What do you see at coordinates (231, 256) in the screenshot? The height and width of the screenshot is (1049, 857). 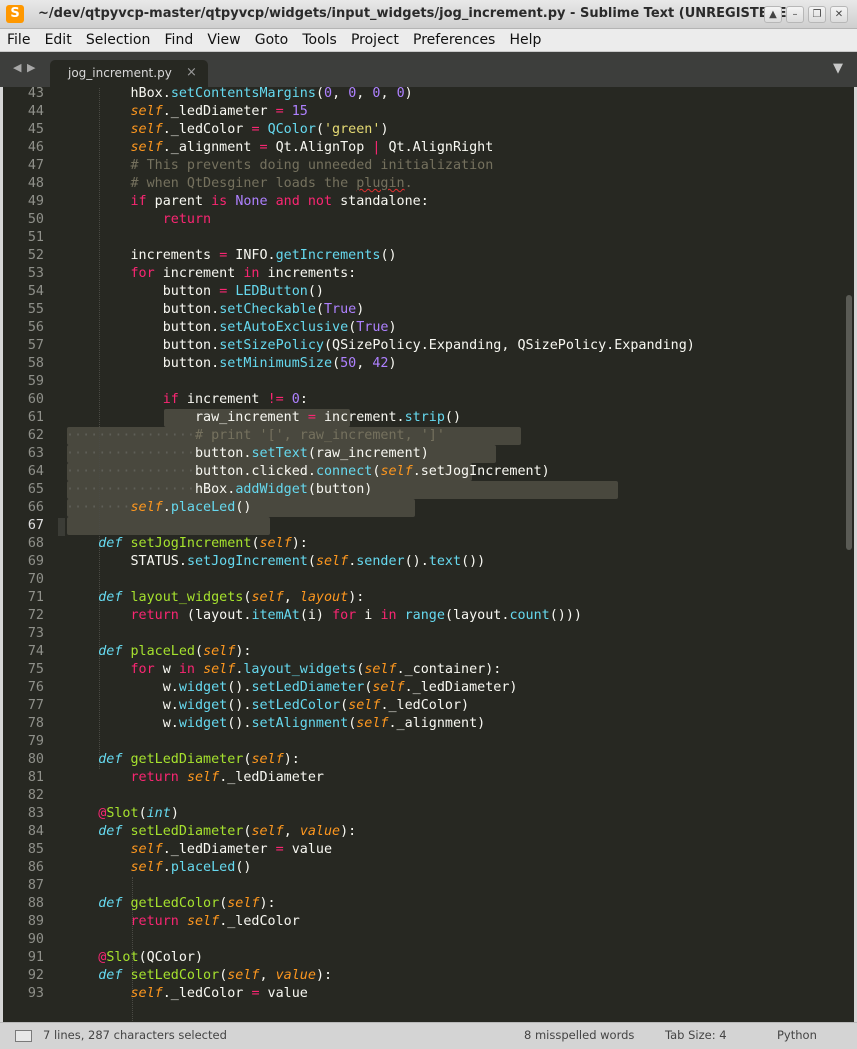 I see `code-line: increments = INFO.getIncrements()` at bounding box center [231, 256].